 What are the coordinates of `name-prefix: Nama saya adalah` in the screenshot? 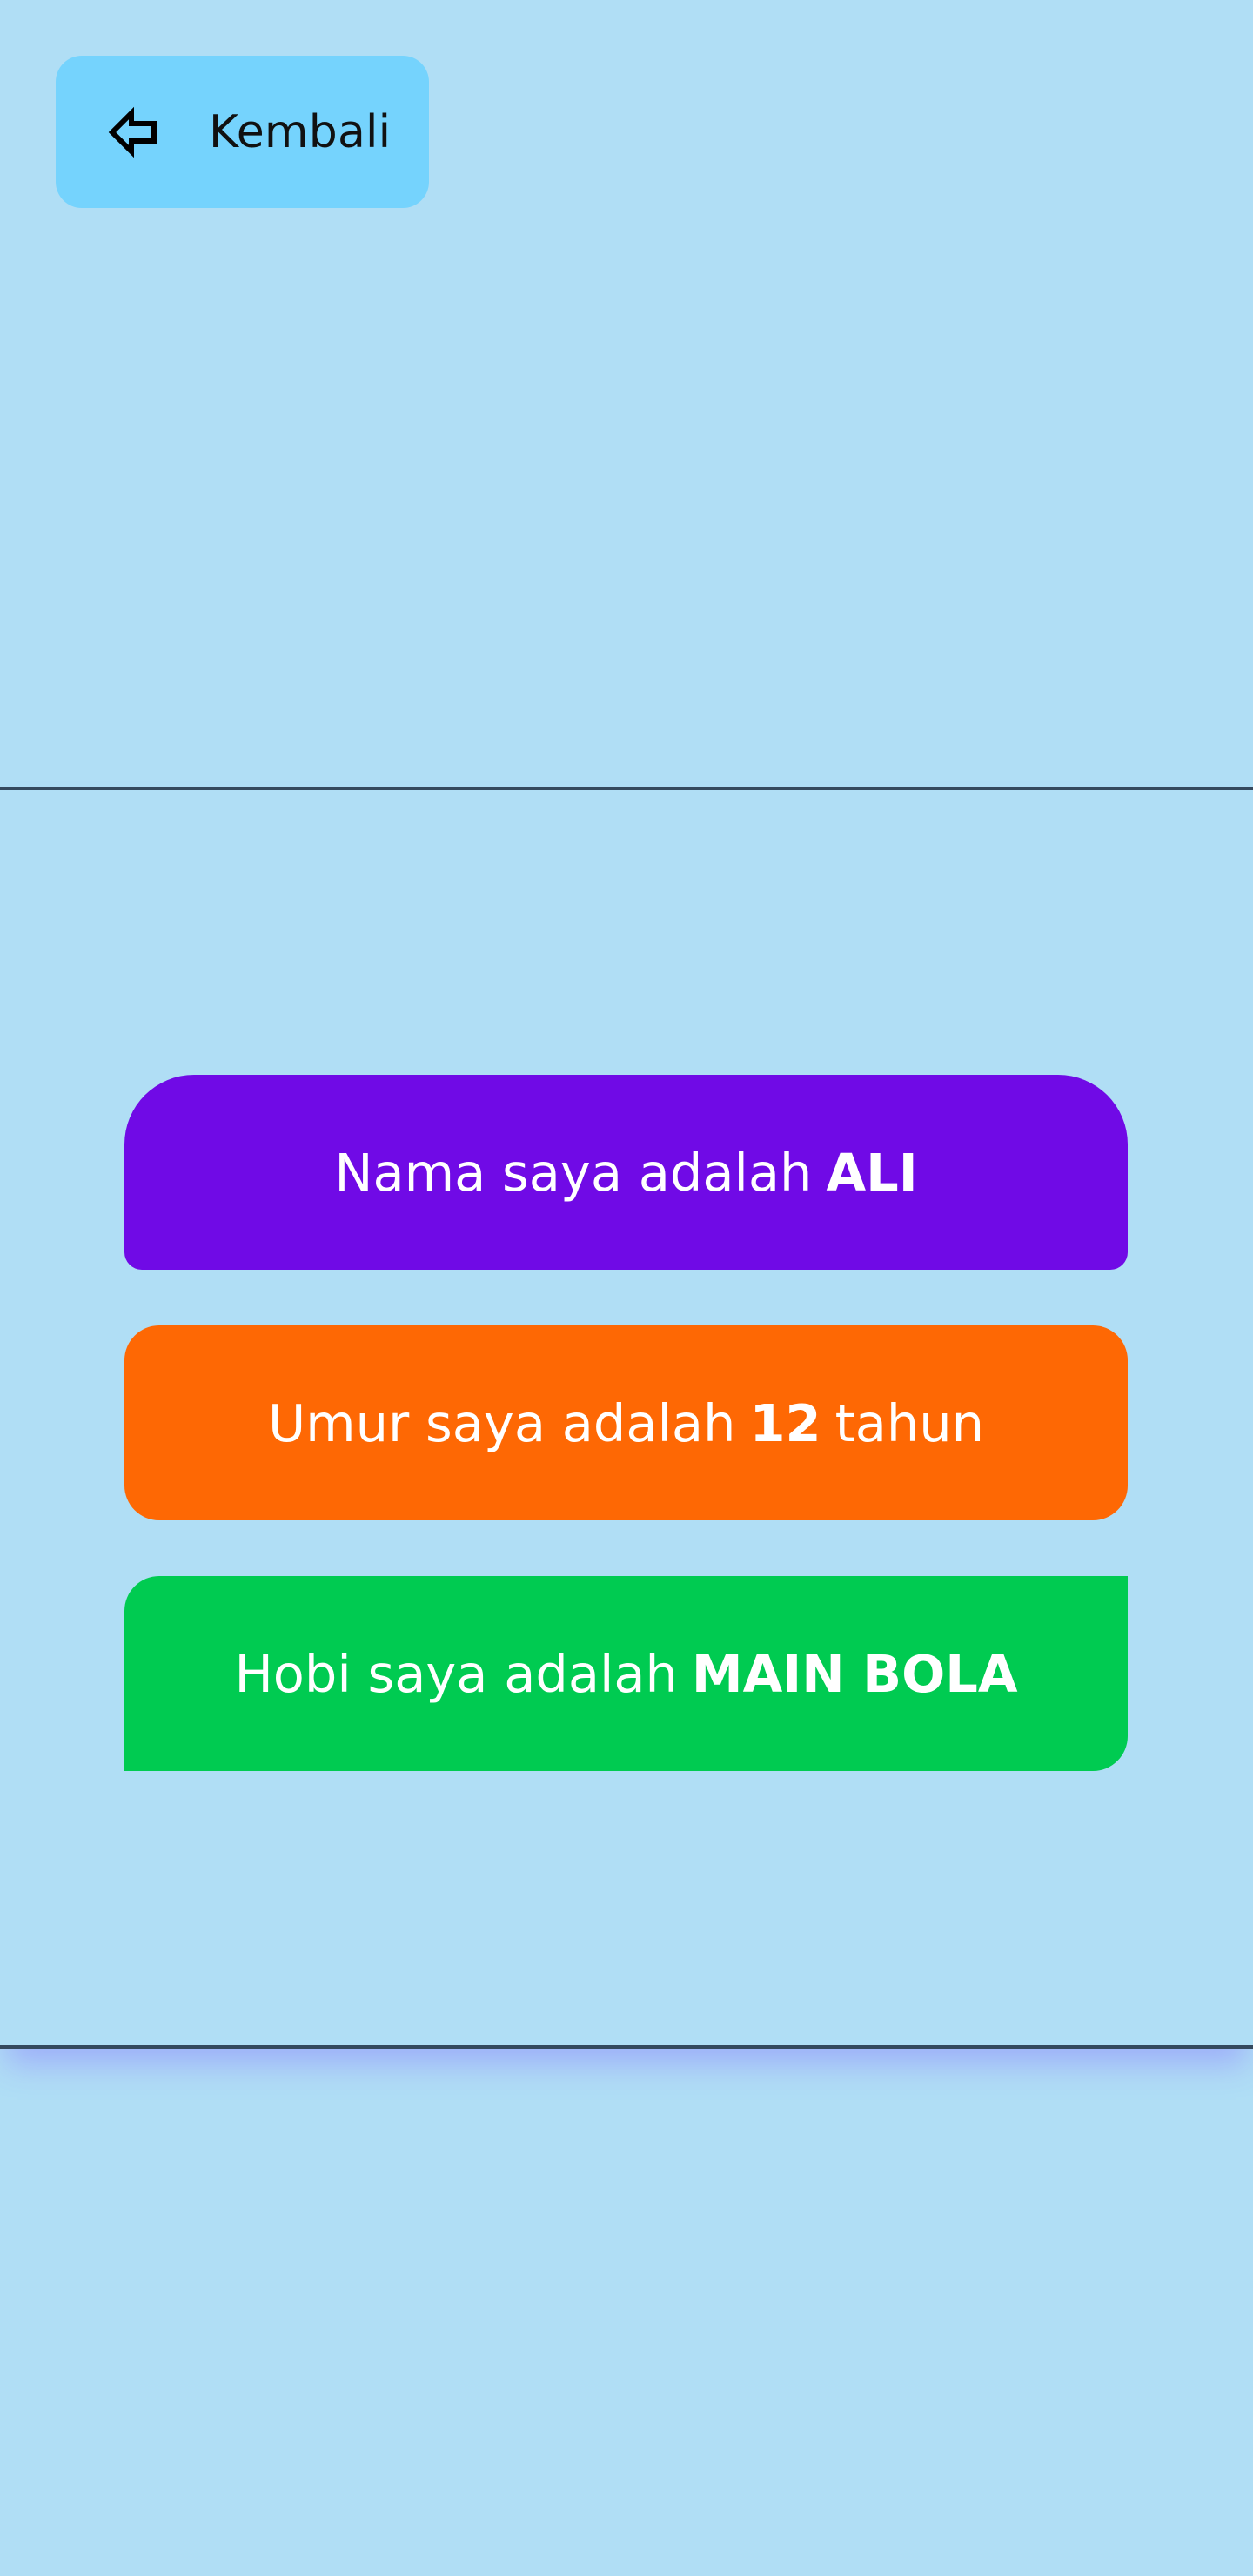 It's located at (573, 1172).